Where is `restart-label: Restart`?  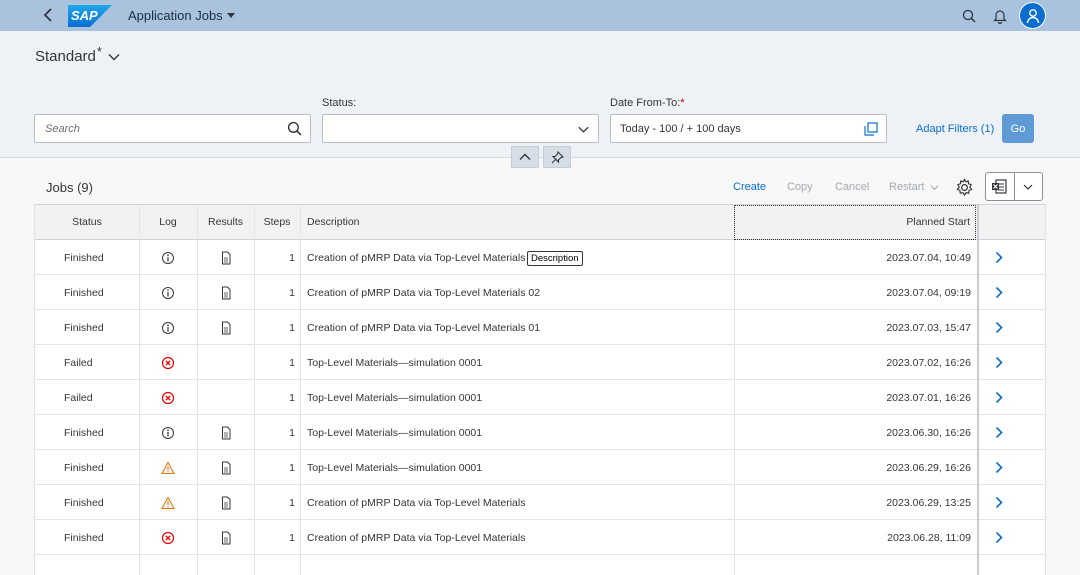
restart-label: Restart is located at coordinates (907, 187).